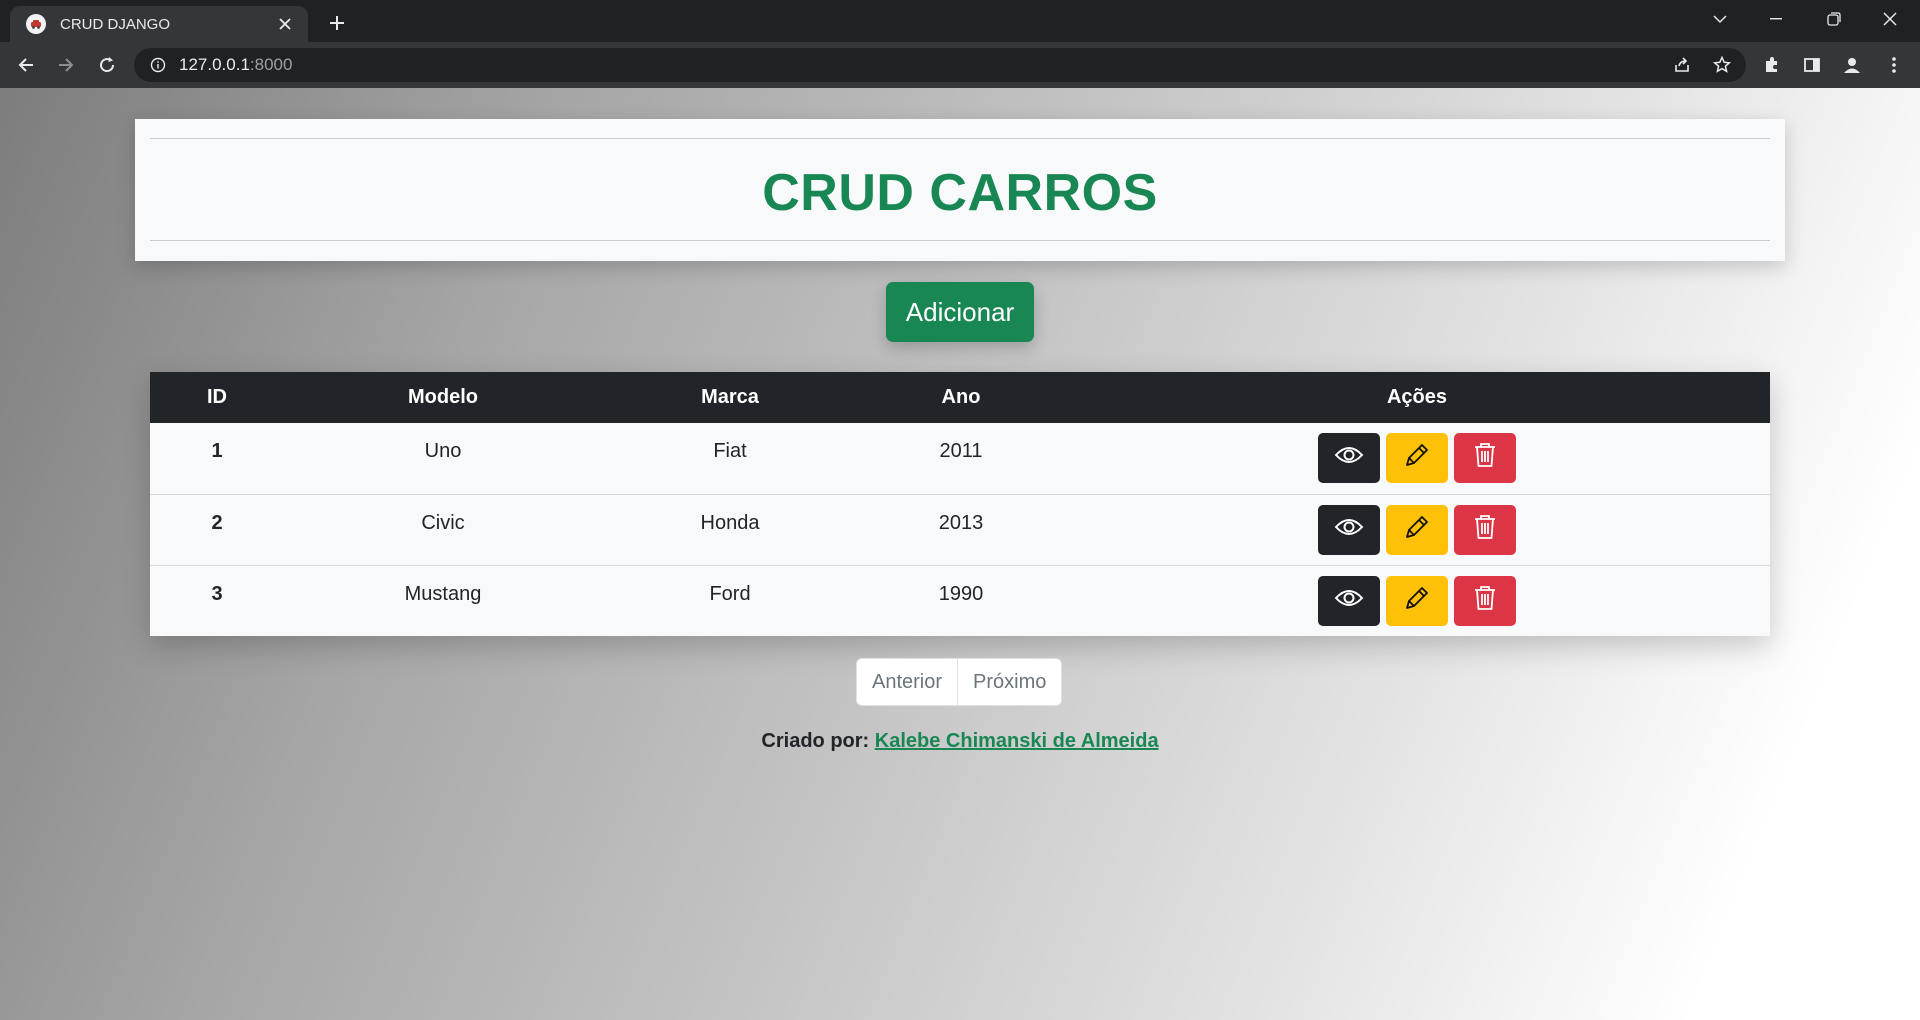  I want to click on cell-marca: Fiat, so click(730, 458).